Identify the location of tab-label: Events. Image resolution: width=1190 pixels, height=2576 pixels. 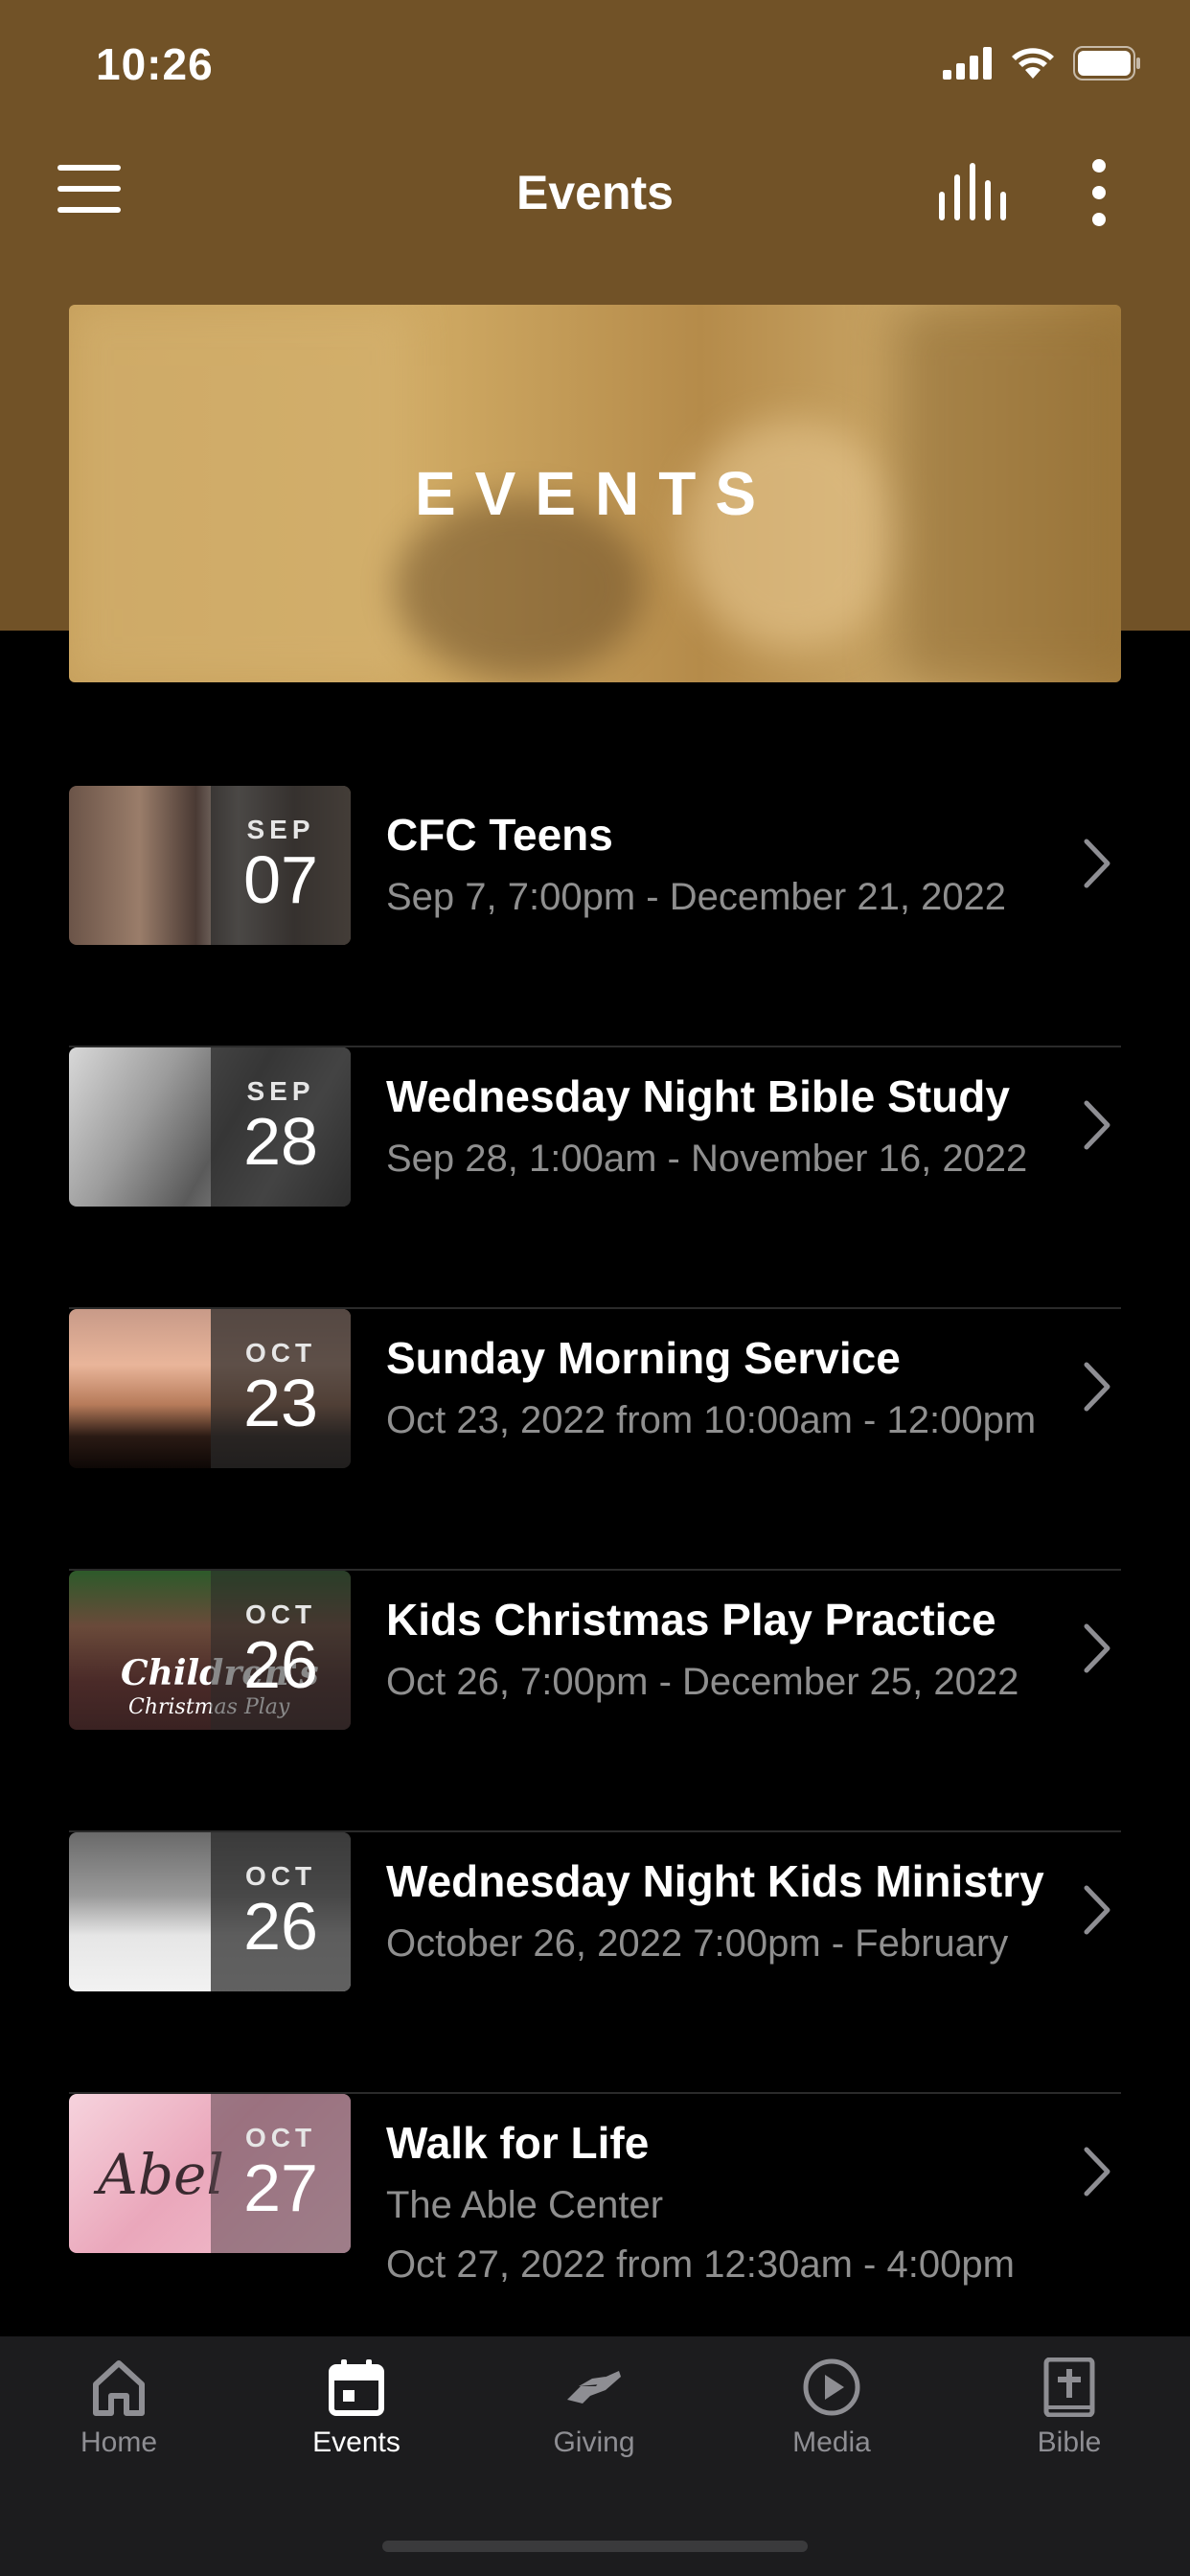
(356, 2442).